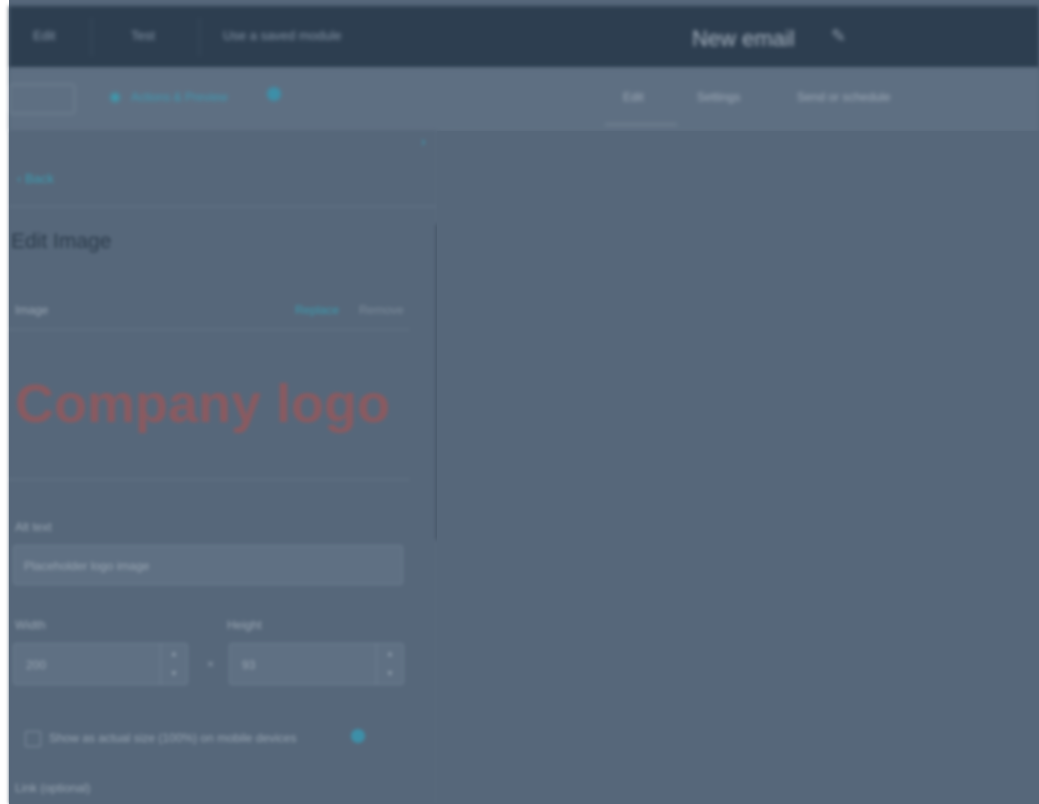 The height and width of the screenshot is (804, 1039). What do you see at coordinates (524, 37) in the screenshot?
I see `top-navigation-bar: Edit Test Use a saved module New email ✎` at bounding box center [524, 37].